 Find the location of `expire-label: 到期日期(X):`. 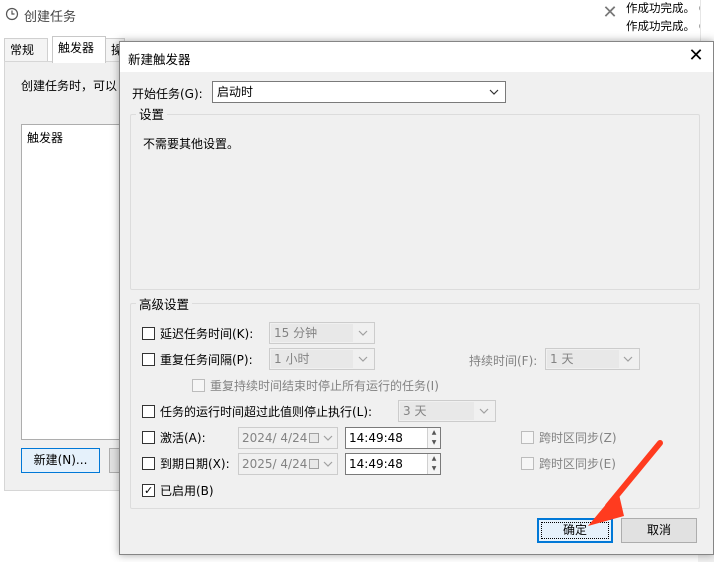

expire-label: 到期日期(X): is located at coordinates (195, 463).